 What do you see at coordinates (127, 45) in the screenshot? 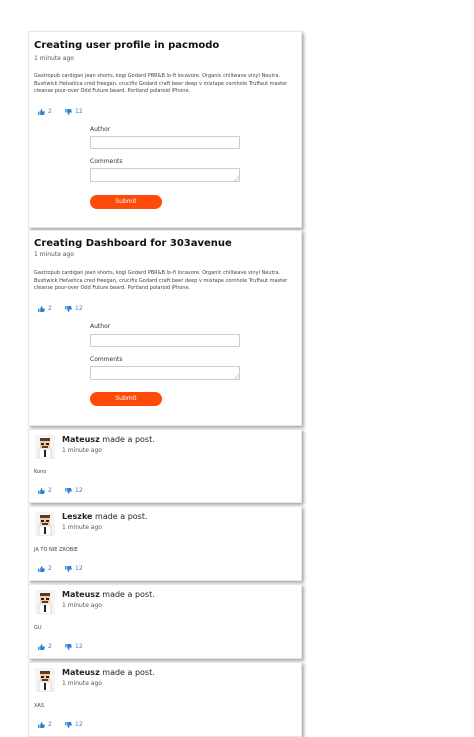
I see `article-title: Creating user profile in pacmodo` at bounding box center [127, 45].